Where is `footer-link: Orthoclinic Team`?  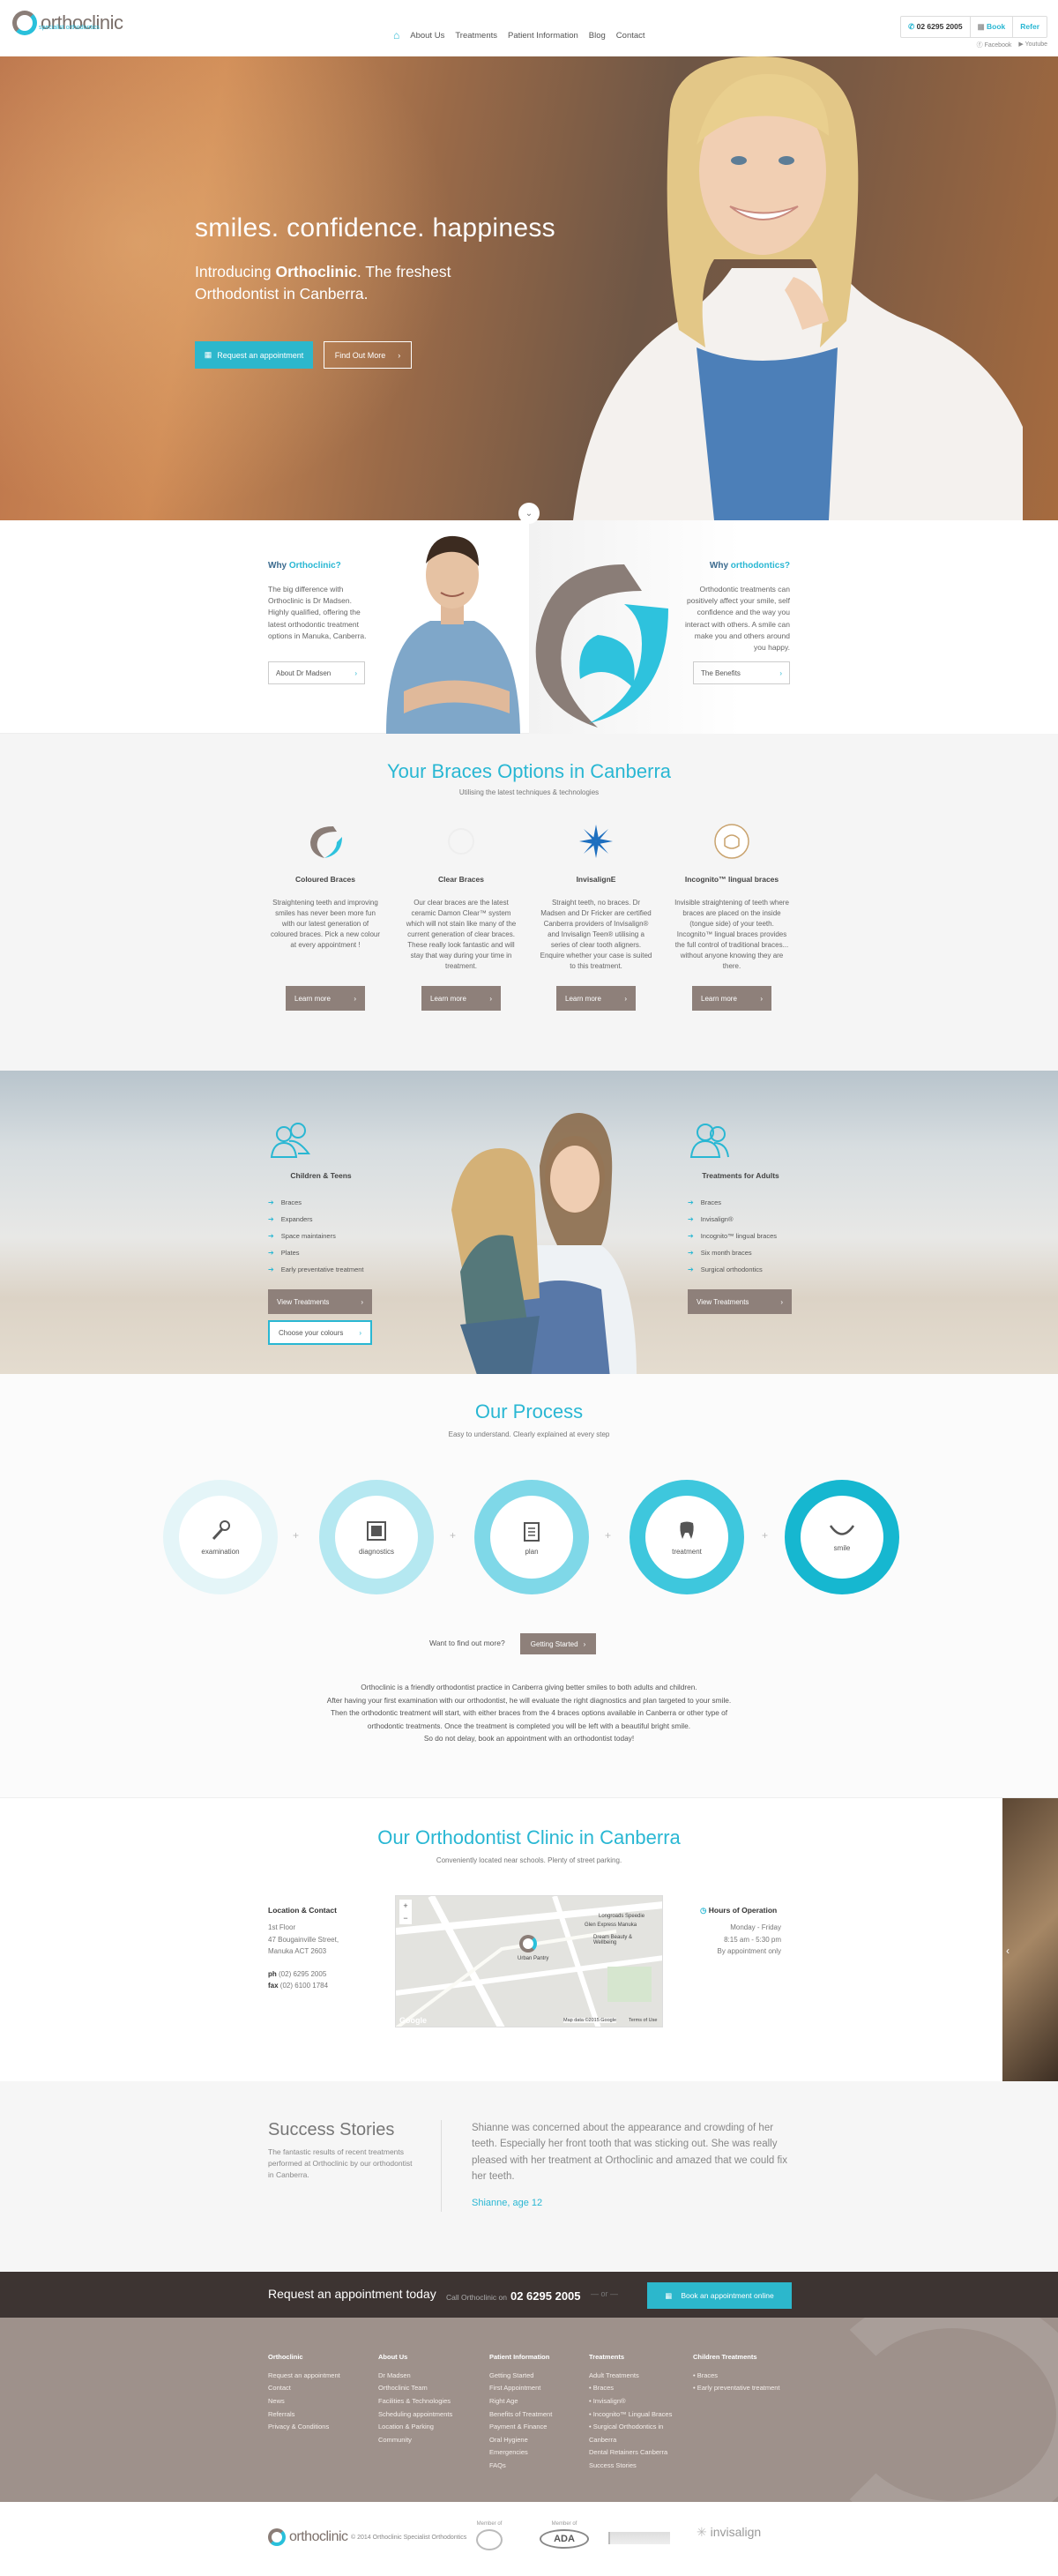
footer-link: Orthoclinic Team is located at coordinates (415, 2388).